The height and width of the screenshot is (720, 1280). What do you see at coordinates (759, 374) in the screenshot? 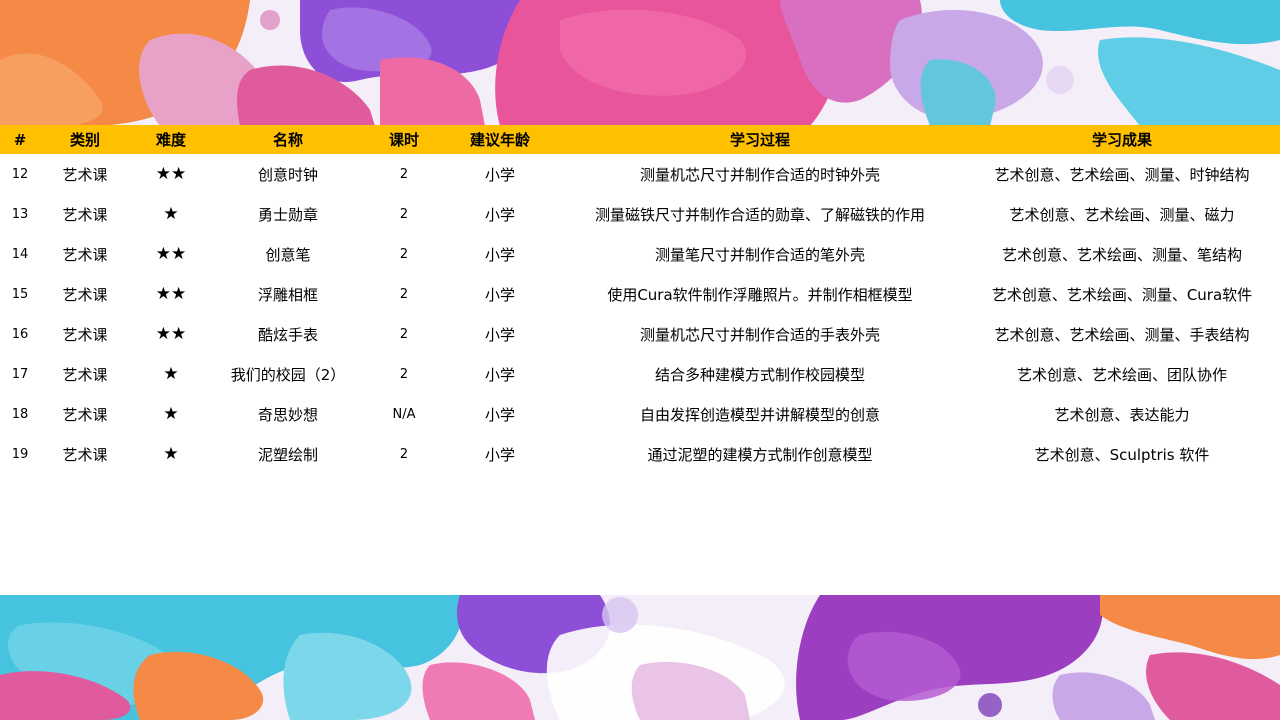
I see `row-process: 结合多种建模方式制作校园模型` at bounding box center [759, 374].